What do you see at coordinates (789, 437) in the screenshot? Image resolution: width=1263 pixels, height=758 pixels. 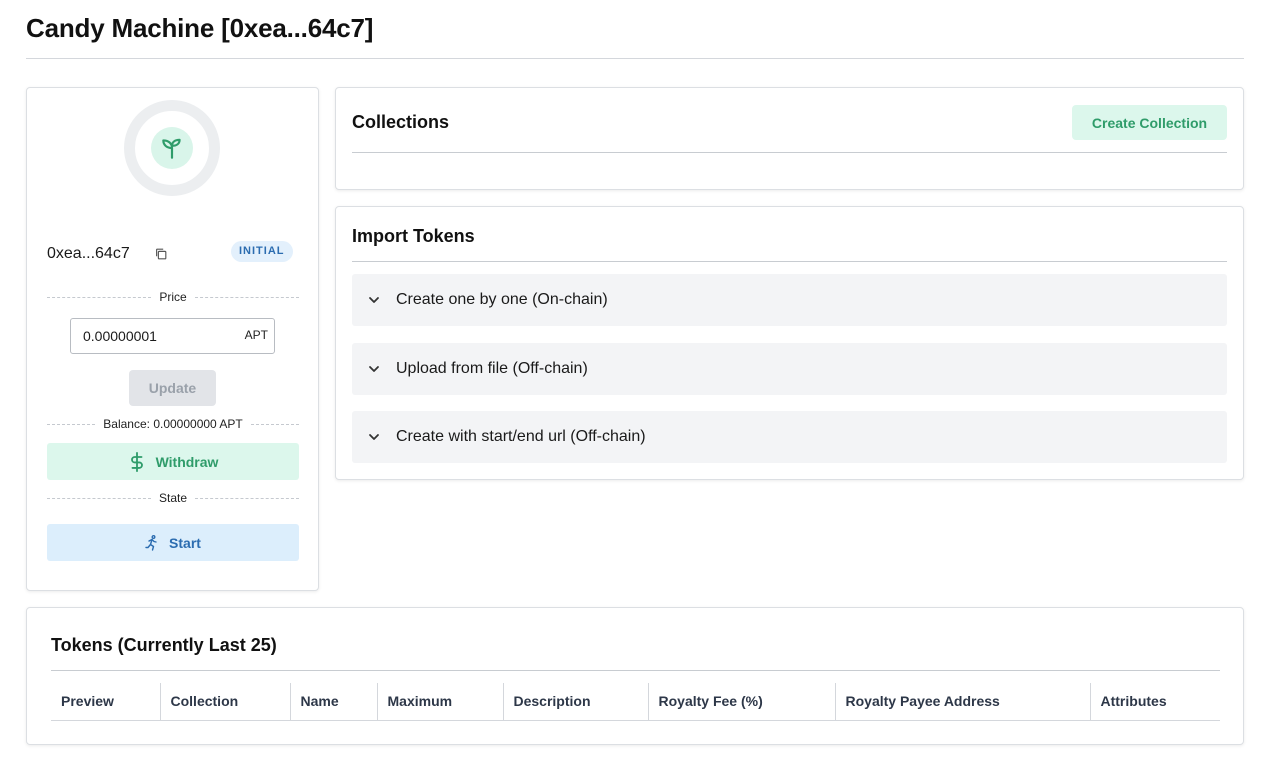 I see `accordion-start-end-url: Create with start/end url (Off-chain)` at bounding box center [789, 437].